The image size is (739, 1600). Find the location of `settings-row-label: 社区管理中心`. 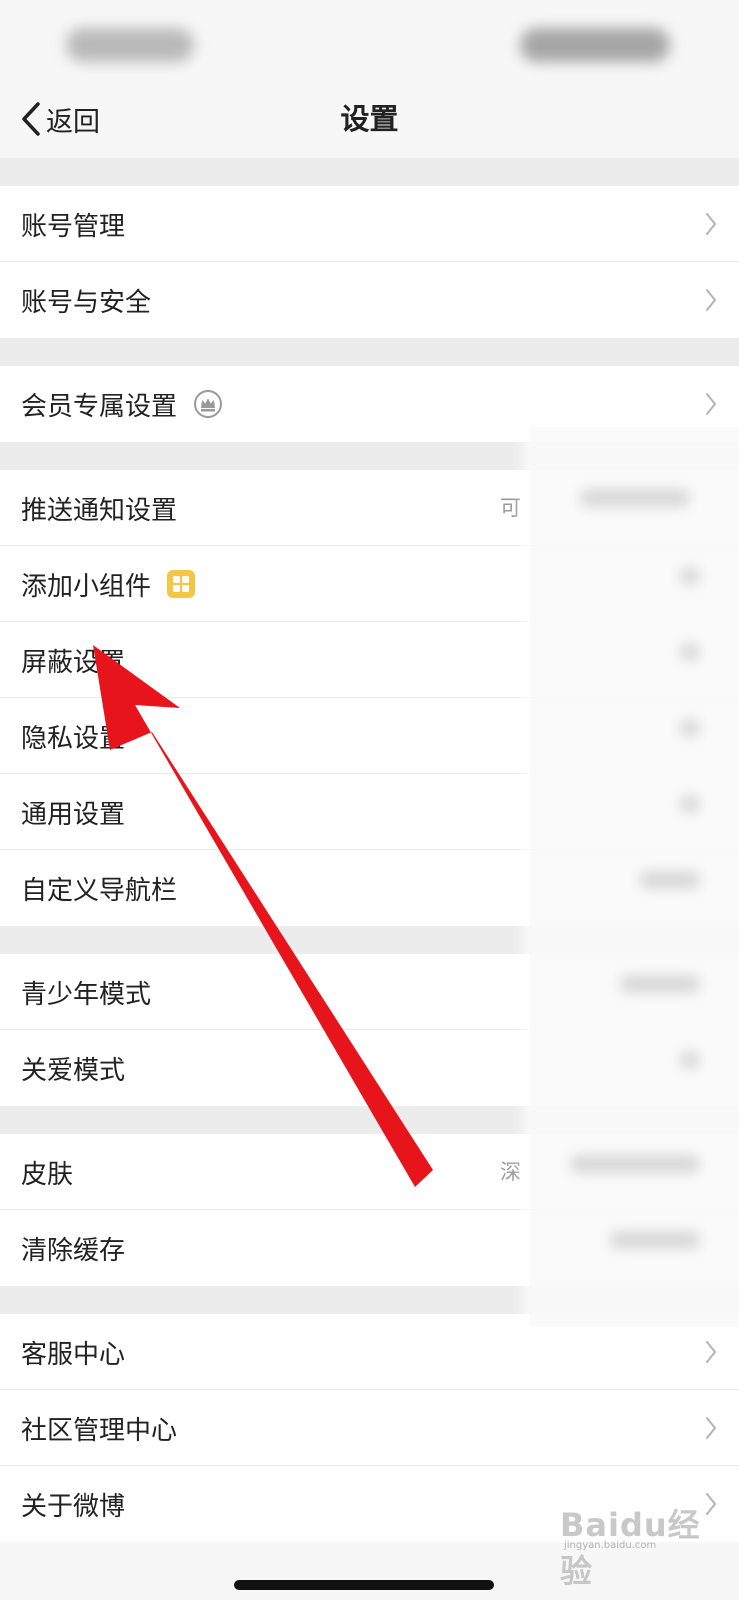

settings-row-label: 社区管理中心 is located at coordinates (99, 1430).